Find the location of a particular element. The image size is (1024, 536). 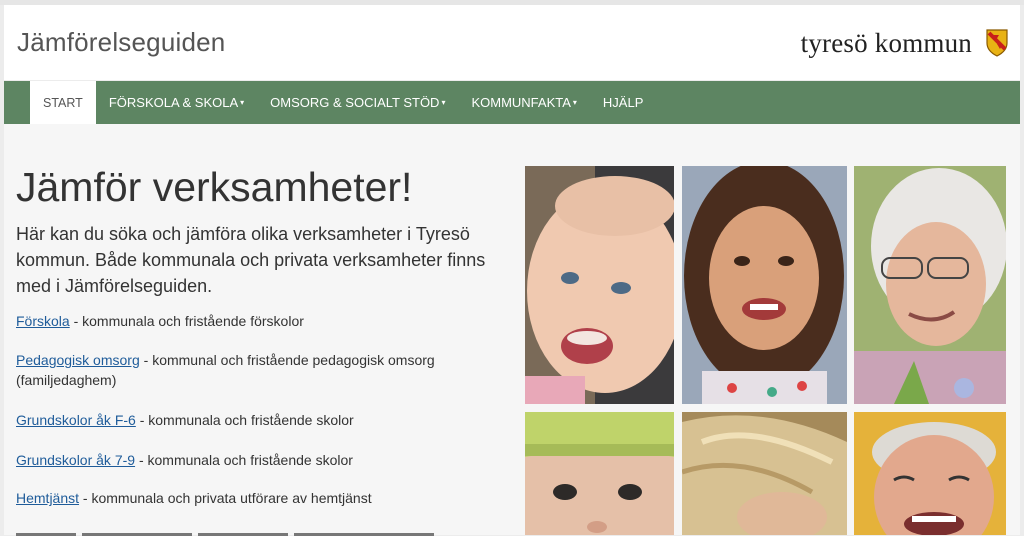

cut-off-text-line is located at coordinates (231, 530).